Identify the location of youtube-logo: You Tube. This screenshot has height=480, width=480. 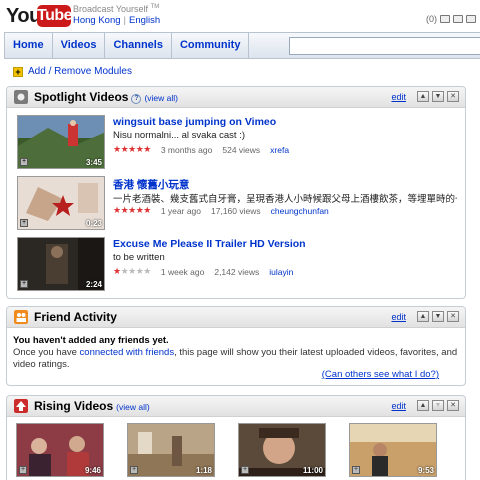
(39, 16).